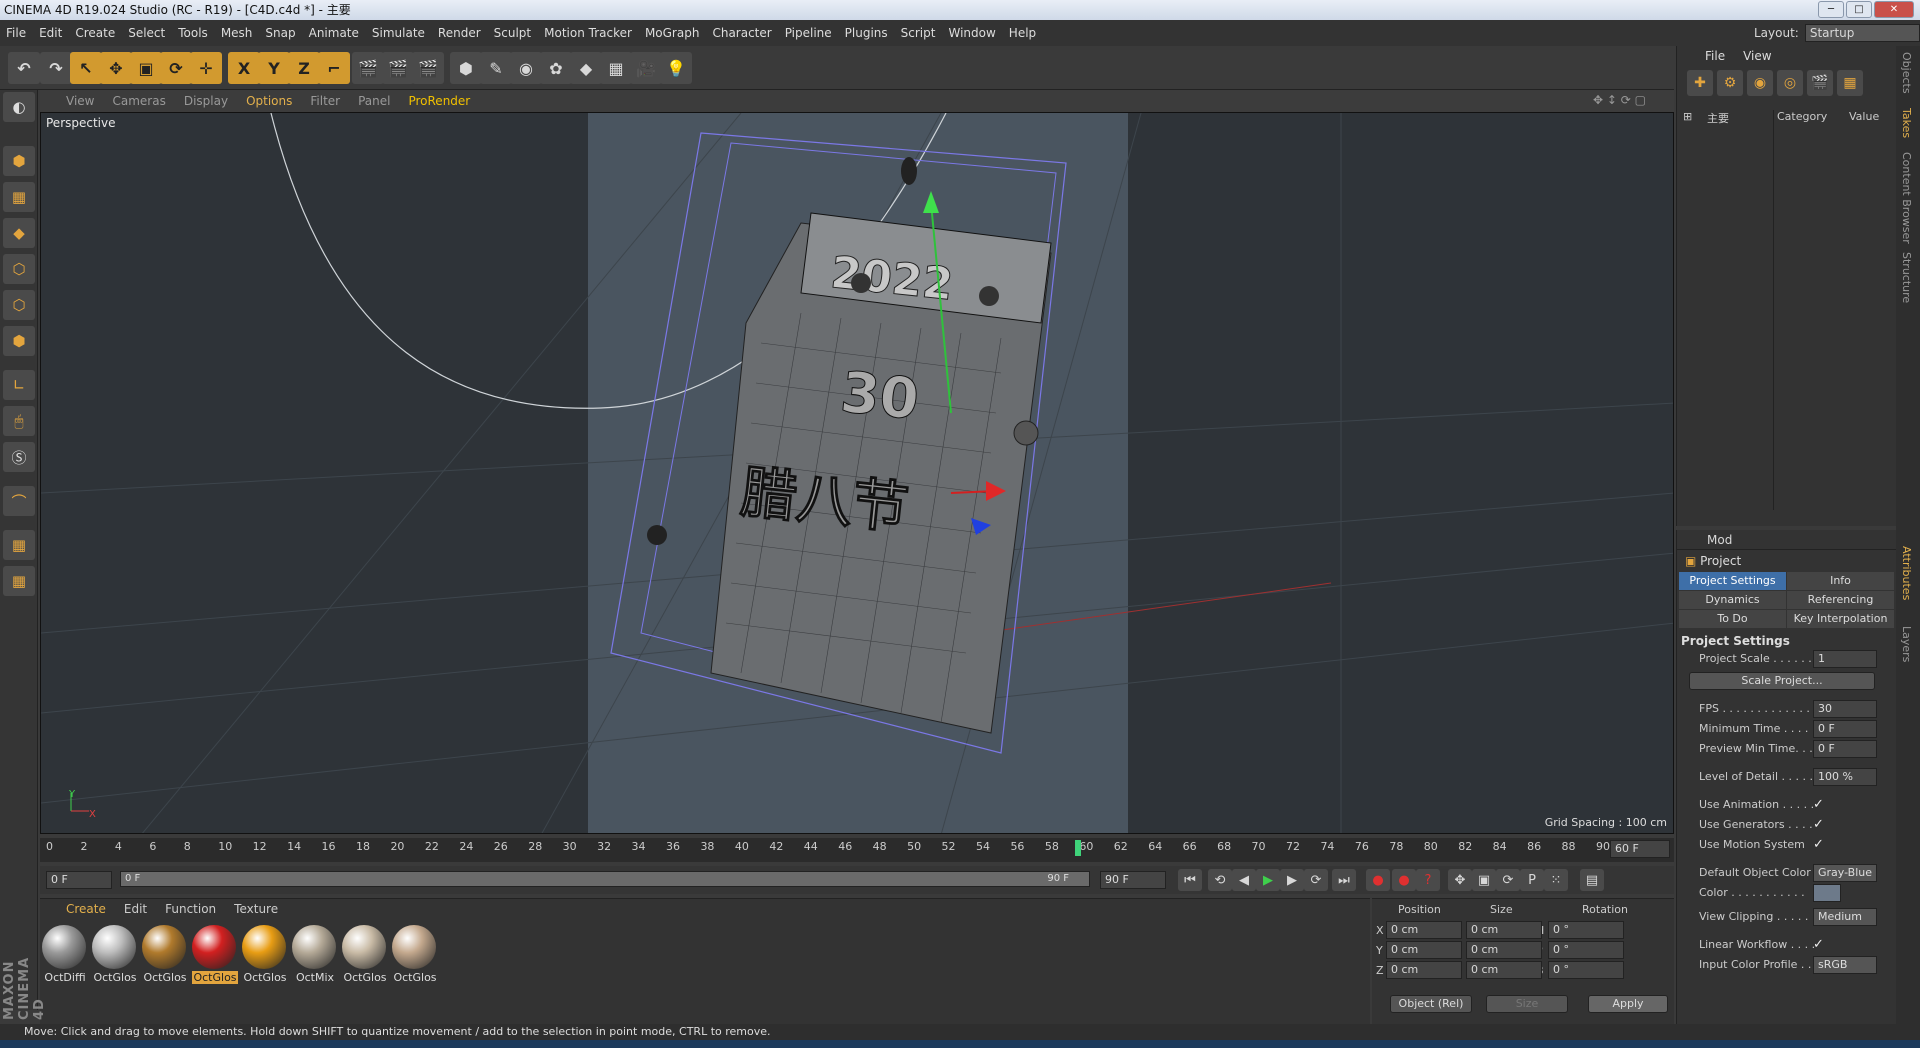 This screenshot has width=1920, height=1048. I want to click on vp-menu-panel: Panel, so click(374, 101).